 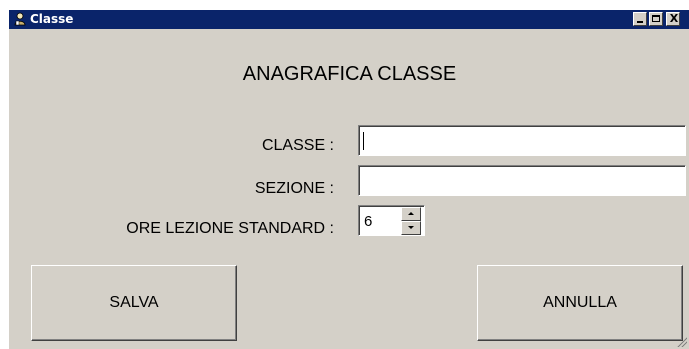 I want to click on maximize-button, so click(x=656, y=19).